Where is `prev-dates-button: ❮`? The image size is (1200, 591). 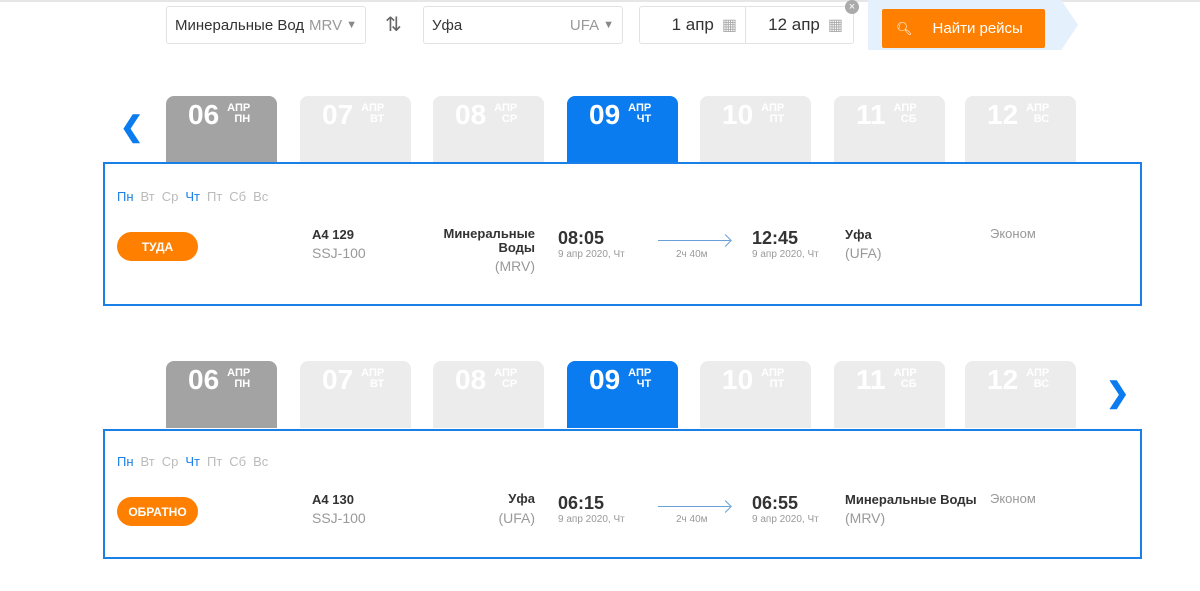 prev-dates-button: ❮ is located at coordinates (131, 126).